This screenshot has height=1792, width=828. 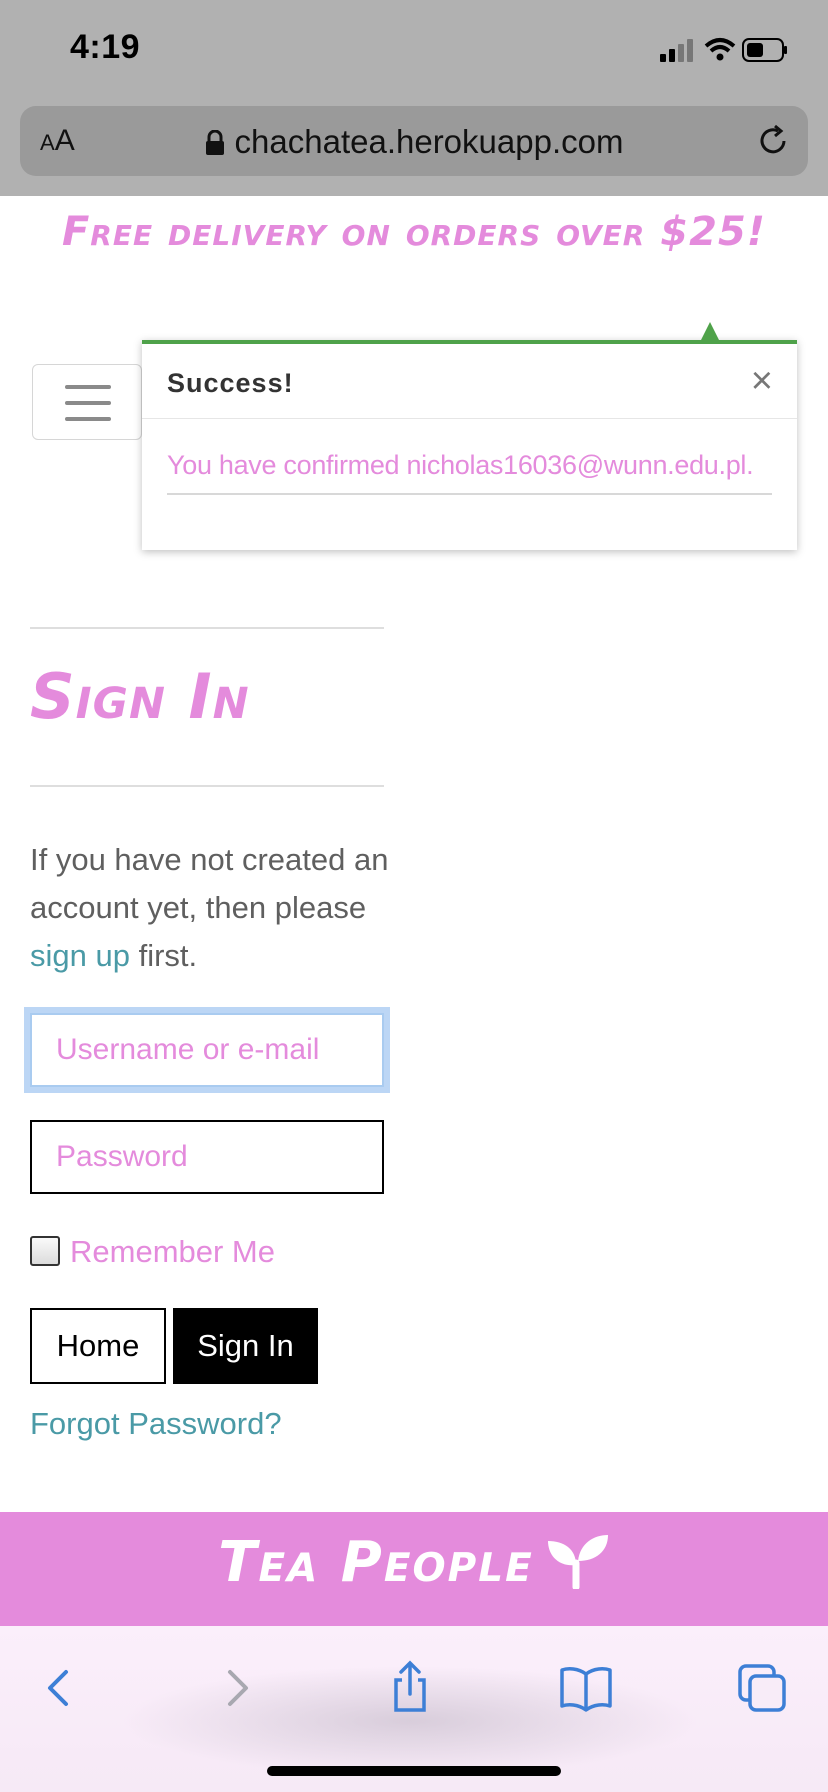 What do you see at coordinates (586, 1688) in the screenshot?
I see `bookmarks-icon` at bounding box center [586, 1688].